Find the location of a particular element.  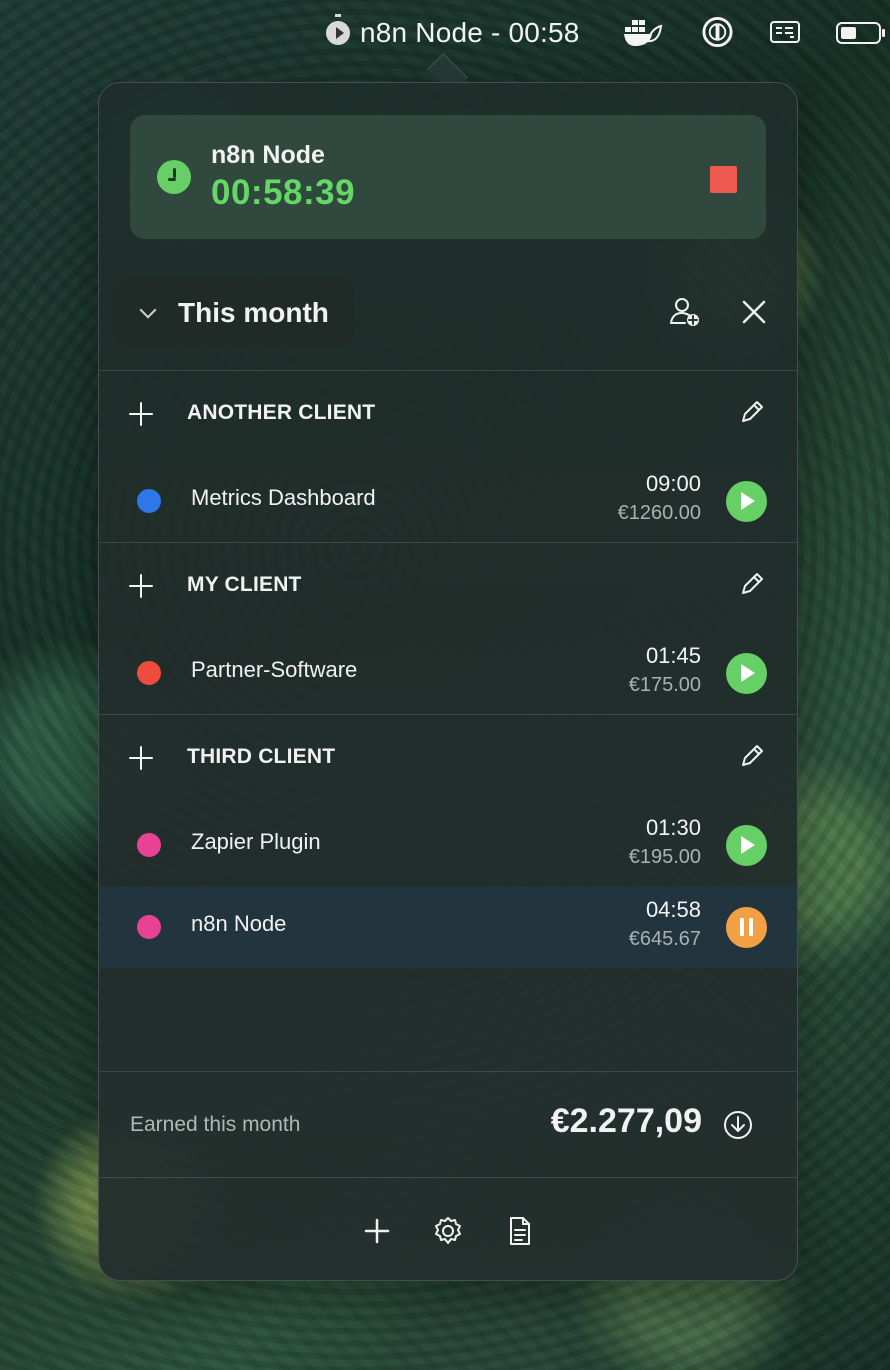

project-row-zapier-plugin: Zapier Plugin 01:30 €195.00 is located at coordinates (448, 845).